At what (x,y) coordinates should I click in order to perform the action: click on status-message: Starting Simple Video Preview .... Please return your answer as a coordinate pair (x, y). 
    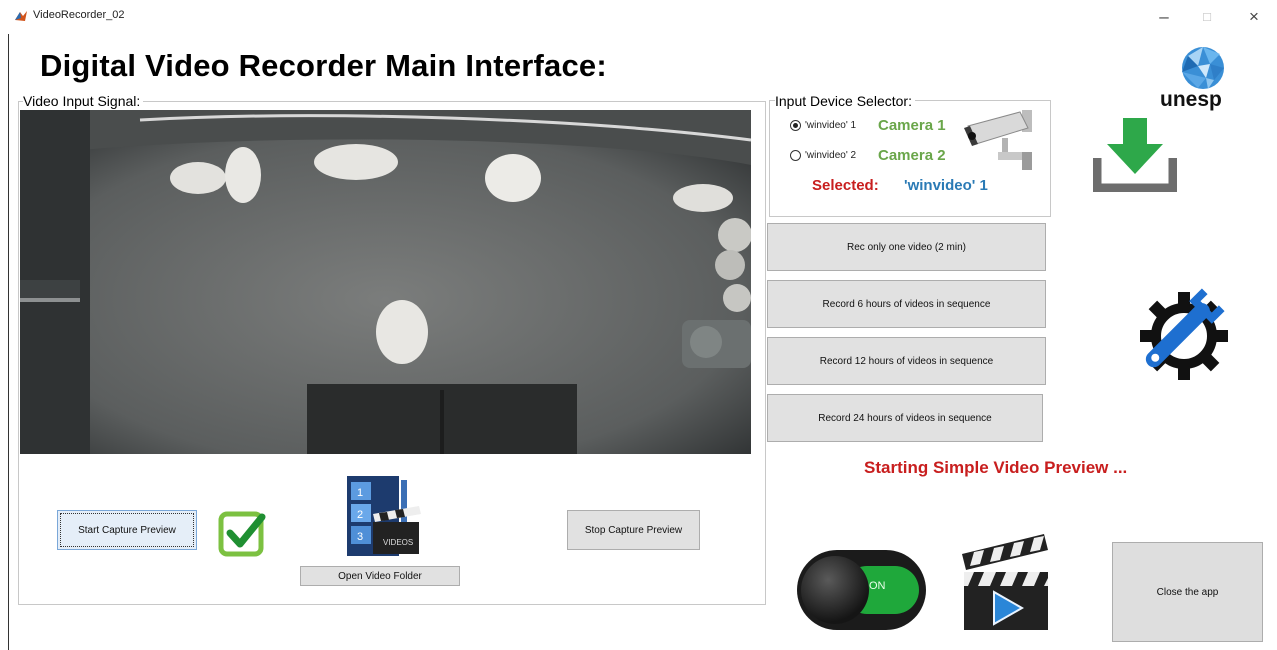
    Looking at the image, I should click on (996, 467).